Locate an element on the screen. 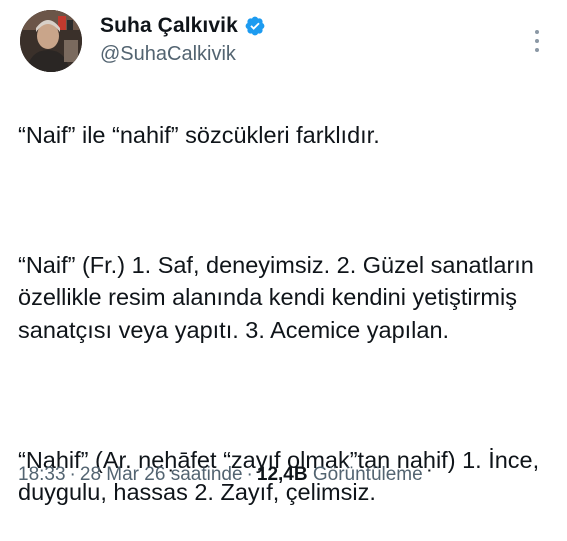 The width and height of the screenshot is (567, 541). display-name-row: Suha Çalkıvik is located at coordinates (183, 26).